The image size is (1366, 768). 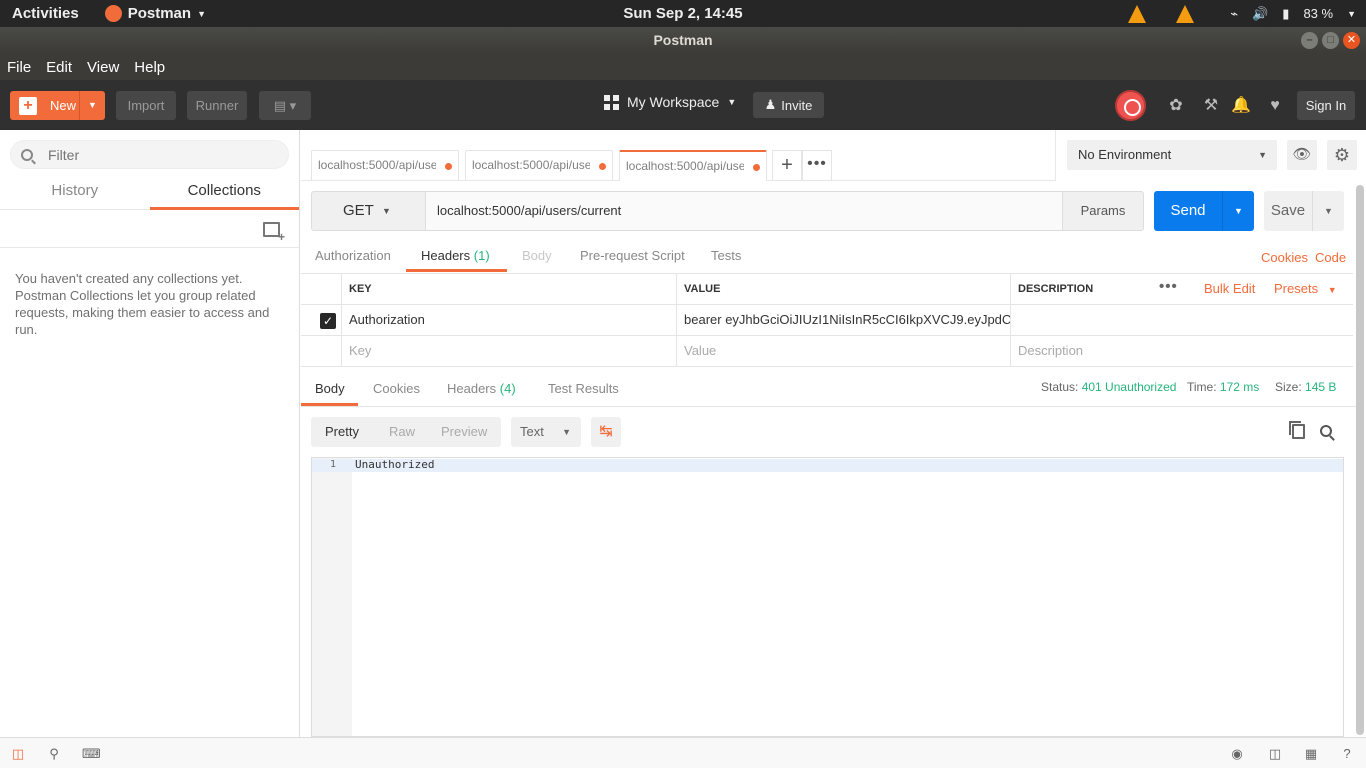 I want to click on response-tab-headers: Headers (4), so click(x=481, y=388).